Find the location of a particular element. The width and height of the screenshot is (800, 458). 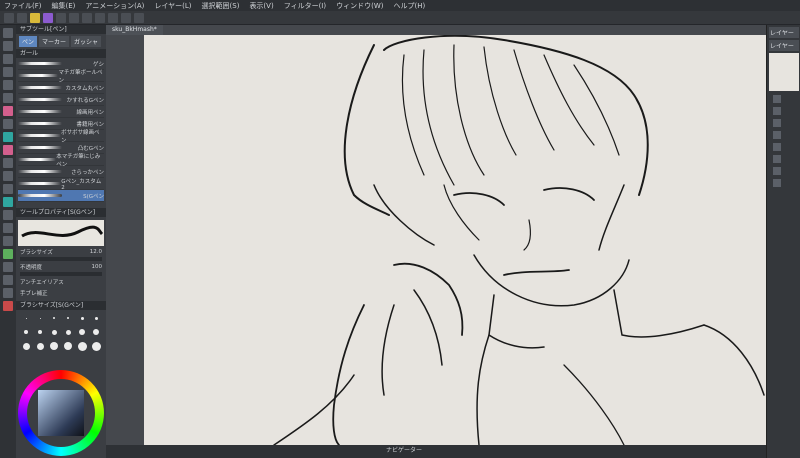

brush-item-selected: S(Gペン is located at coordinates (61, 196).